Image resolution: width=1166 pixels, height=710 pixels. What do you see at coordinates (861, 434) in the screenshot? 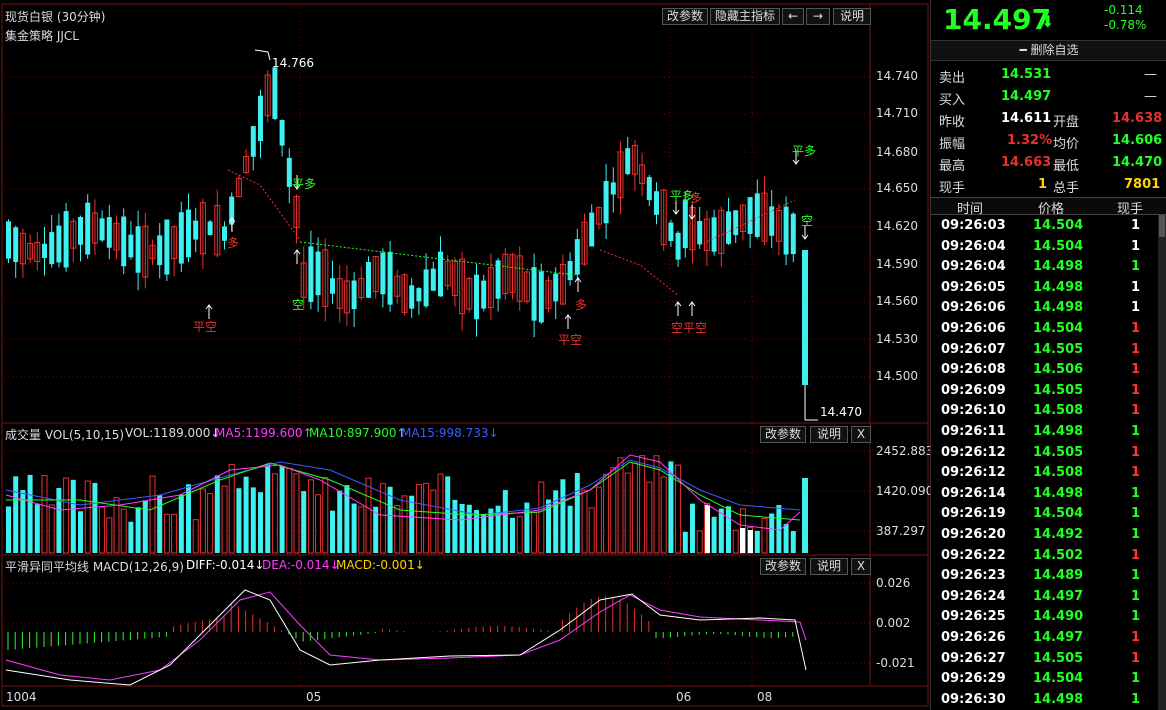
I see `volume-close-button: X` at bounding box center [861, 434].